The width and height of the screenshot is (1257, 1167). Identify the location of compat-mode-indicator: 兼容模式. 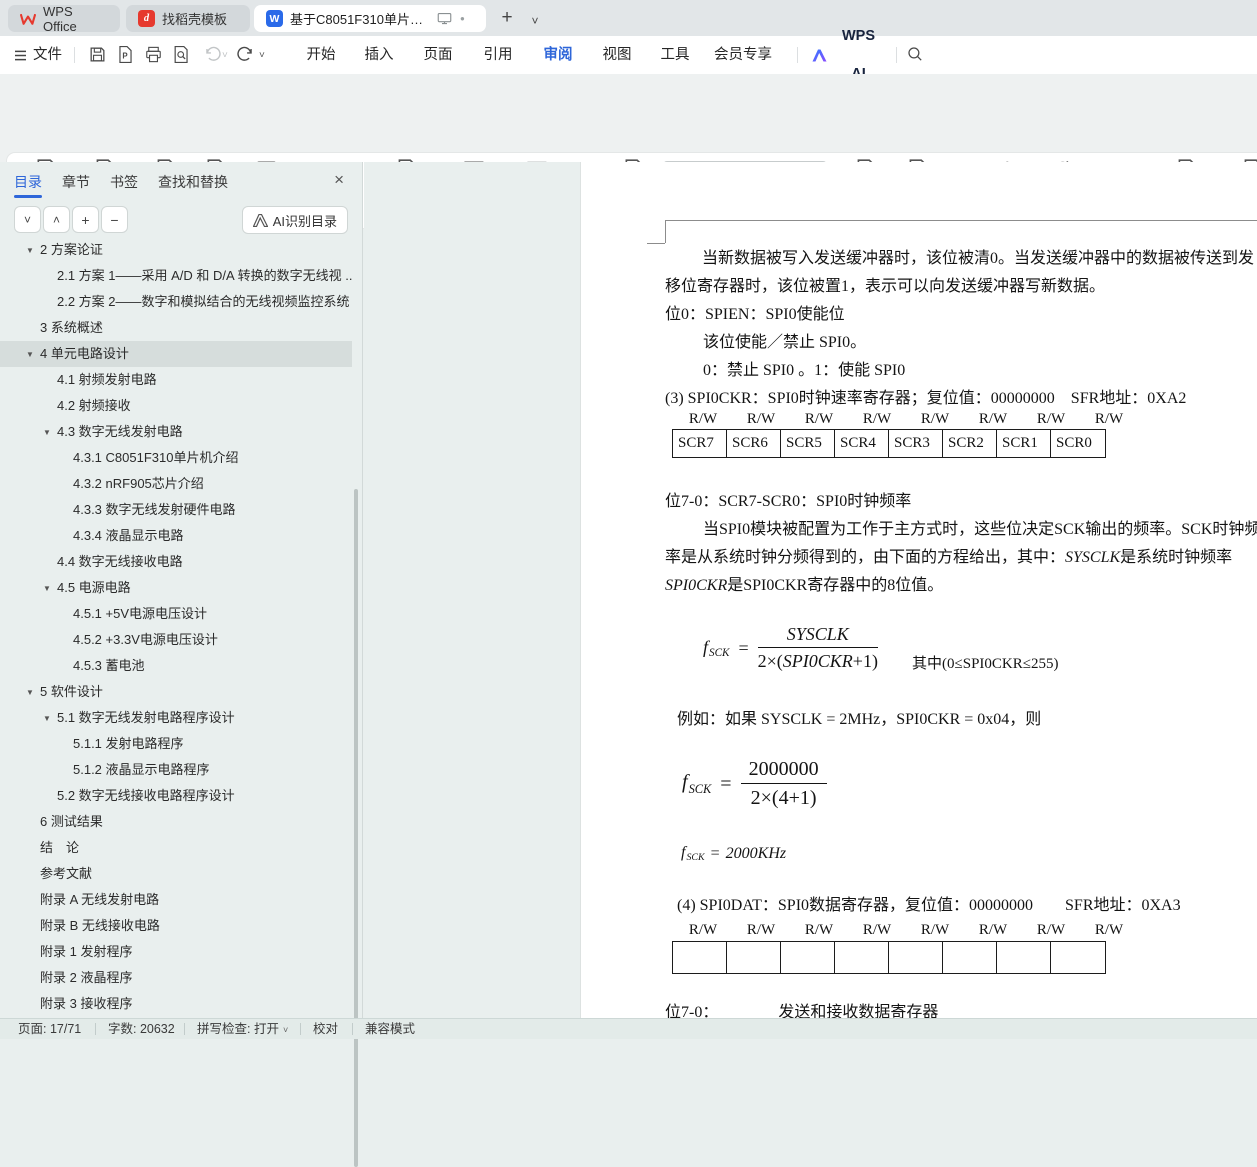
(390, 1029).